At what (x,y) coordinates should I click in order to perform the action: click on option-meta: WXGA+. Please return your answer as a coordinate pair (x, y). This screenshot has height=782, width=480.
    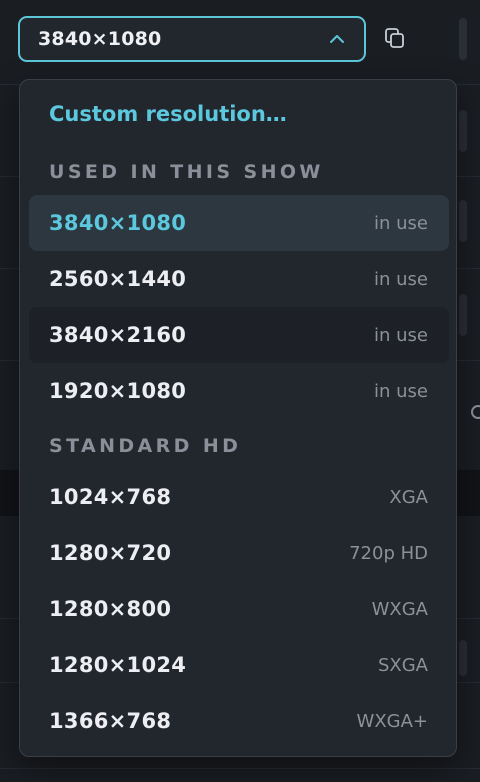
    Looking at the image, I should click on (392, 721).